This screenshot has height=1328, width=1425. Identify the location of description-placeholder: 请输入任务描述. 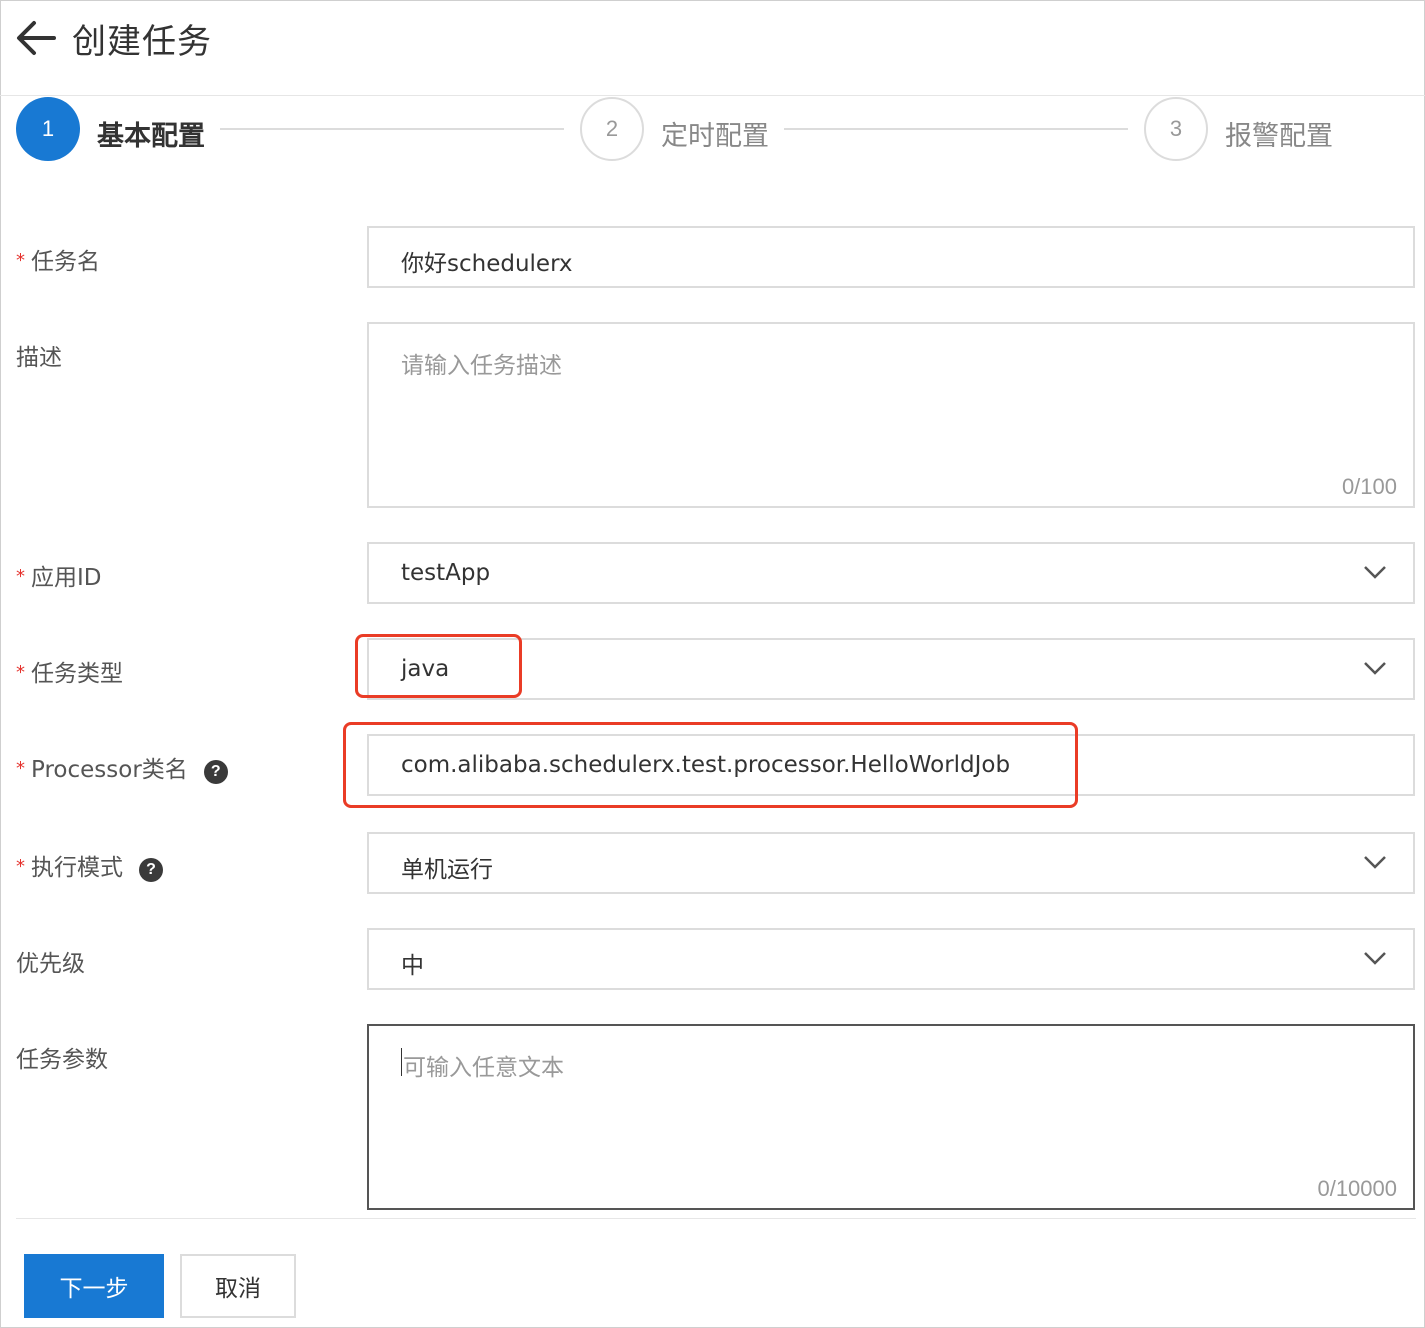
(481, 366).